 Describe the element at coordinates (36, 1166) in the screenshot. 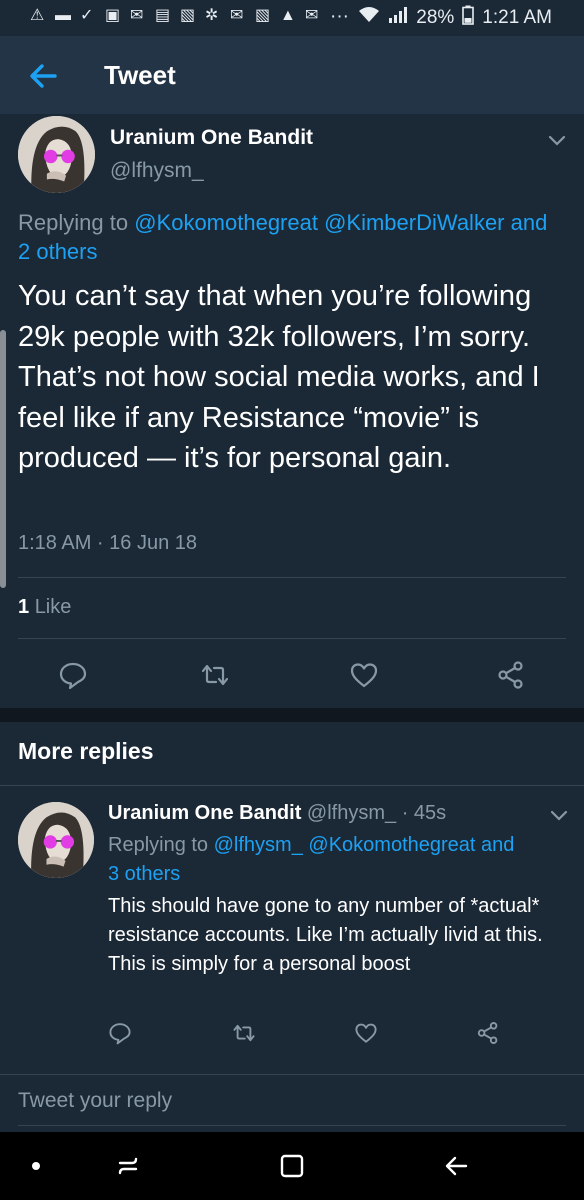

I see `dot-icon` at that location.